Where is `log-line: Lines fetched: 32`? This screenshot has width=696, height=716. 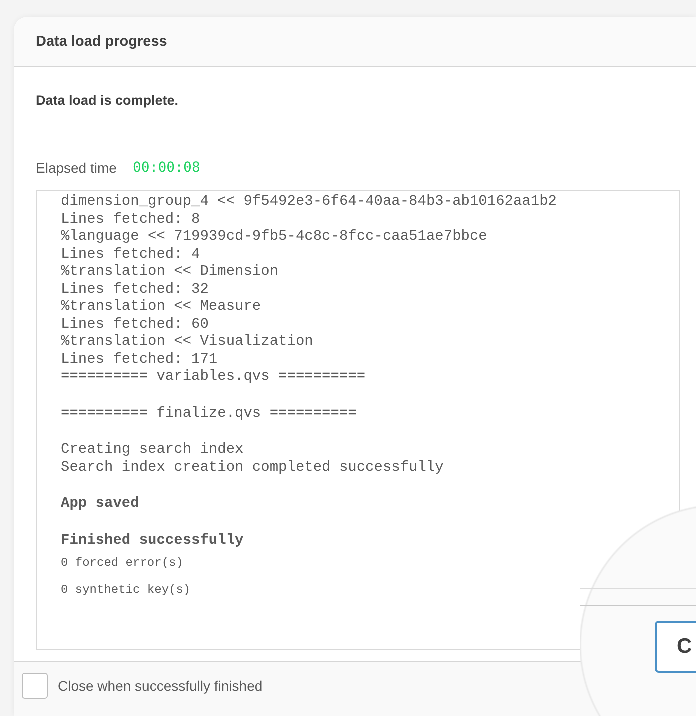 log-line: Lines fetched: 32 is located at coordinates (135, 290).